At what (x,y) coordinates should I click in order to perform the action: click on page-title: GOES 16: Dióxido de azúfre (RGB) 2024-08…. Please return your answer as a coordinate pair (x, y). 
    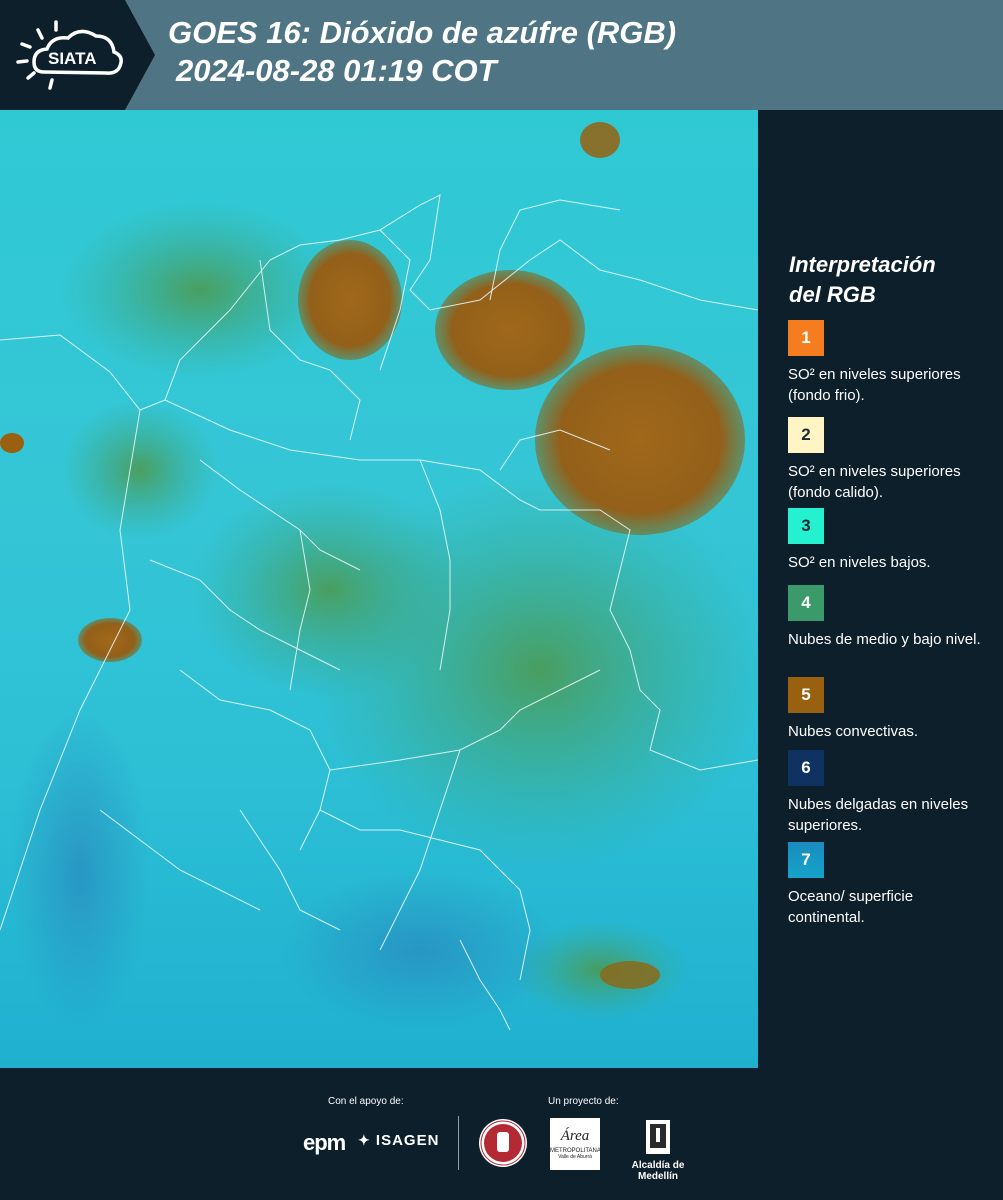
    Looking at the image, I should click on (422, 52).